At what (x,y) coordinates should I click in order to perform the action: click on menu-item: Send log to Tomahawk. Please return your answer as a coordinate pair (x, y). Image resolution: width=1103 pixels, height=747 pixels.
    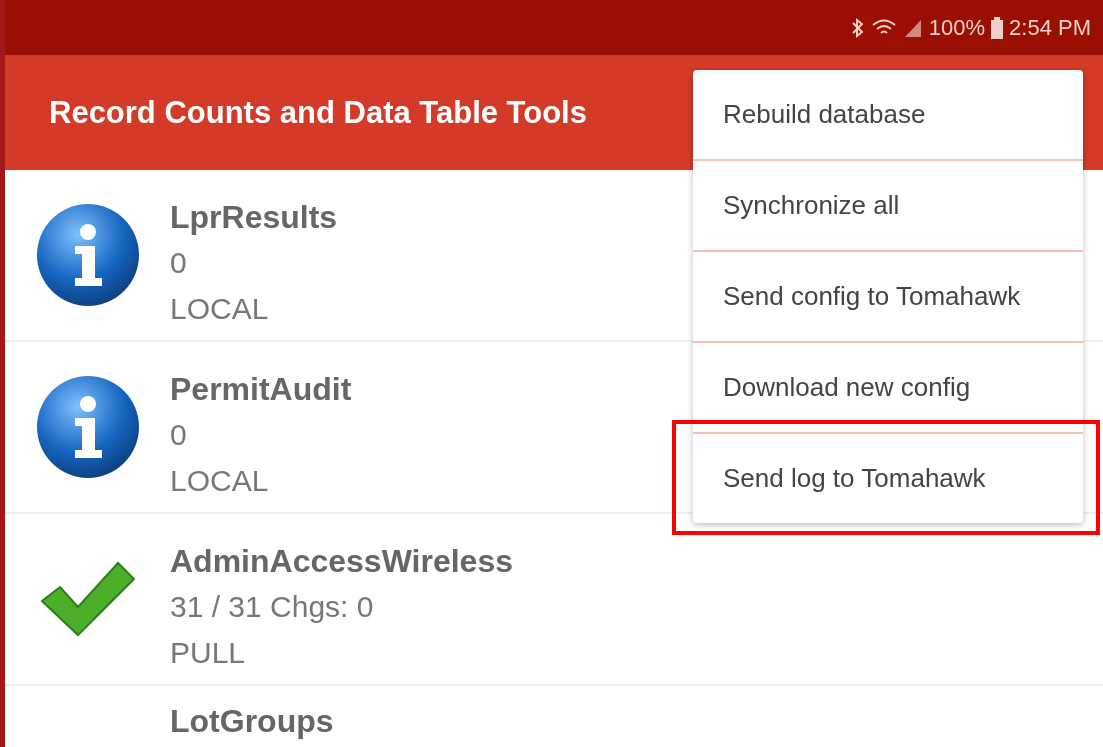
    Looking at the image, I should click on (888, 477).